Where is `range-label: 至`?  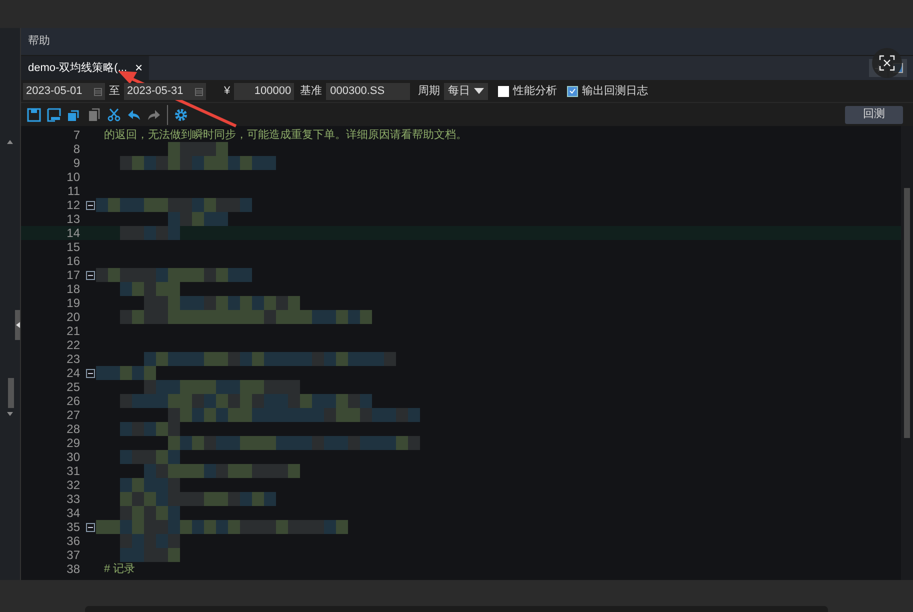
range-label: 至 is located at coordinates (114, 91).